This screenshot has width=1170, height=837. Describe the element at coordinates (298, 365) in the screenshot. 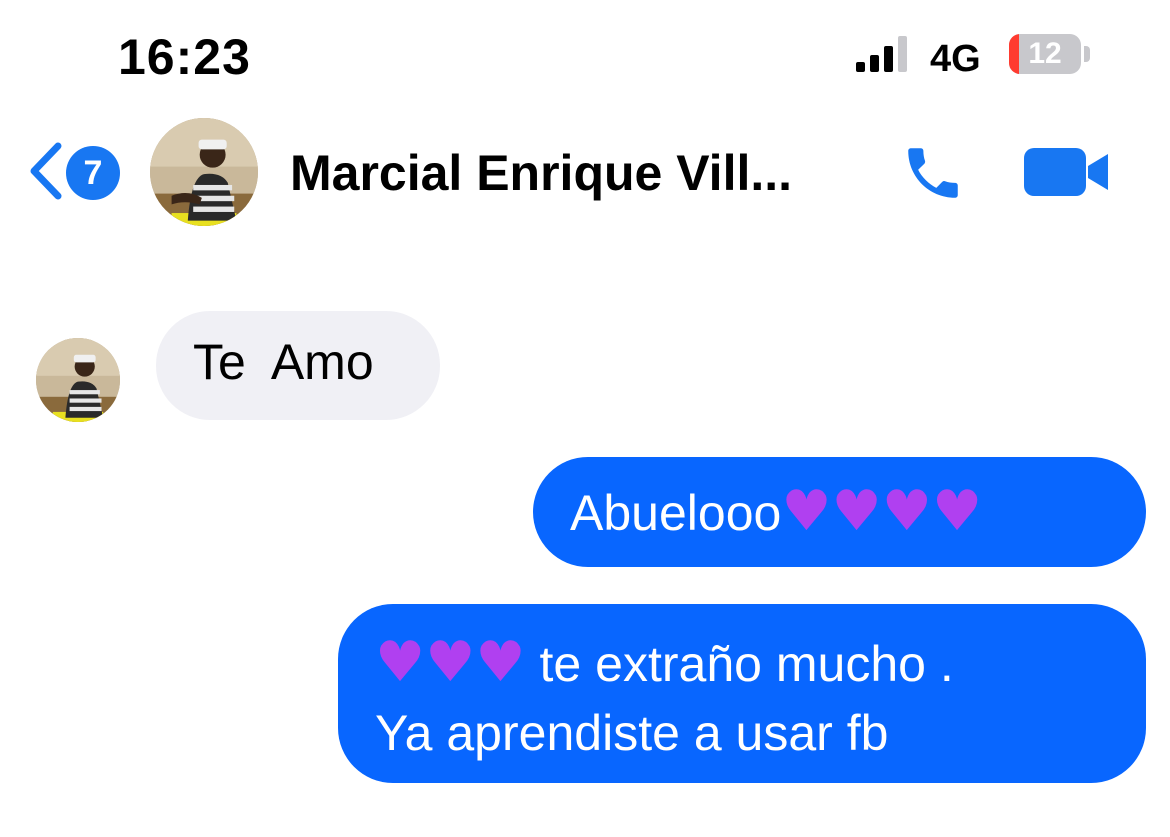

I see `incoming-message-bubble: Te Amo` at that location.